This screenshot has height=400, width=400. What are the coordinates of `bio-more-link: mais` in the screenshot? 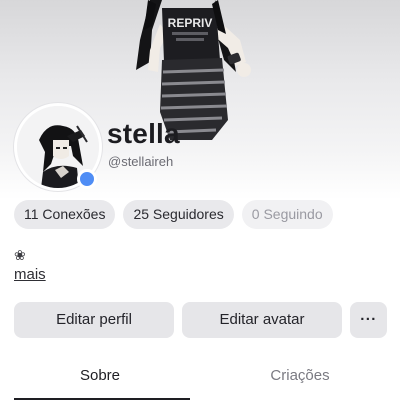 It's located at (30, 274).